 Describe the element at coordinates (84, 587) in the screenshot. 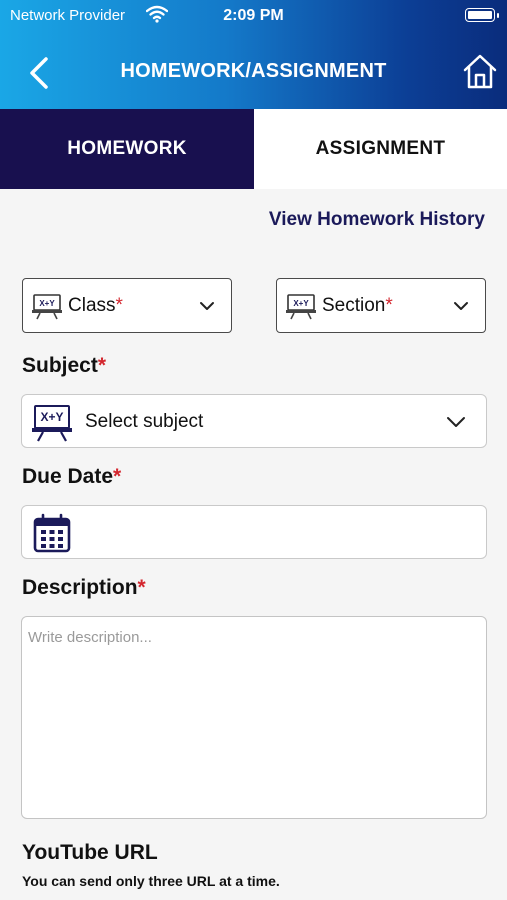

I see `description-label: Description*` at that location.